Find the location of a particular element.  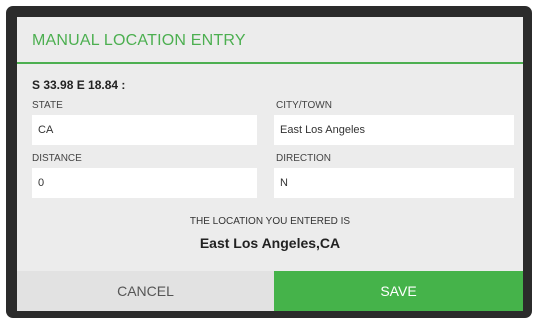

city-label: CITY/TOWN is located at coordinates (304, 105).